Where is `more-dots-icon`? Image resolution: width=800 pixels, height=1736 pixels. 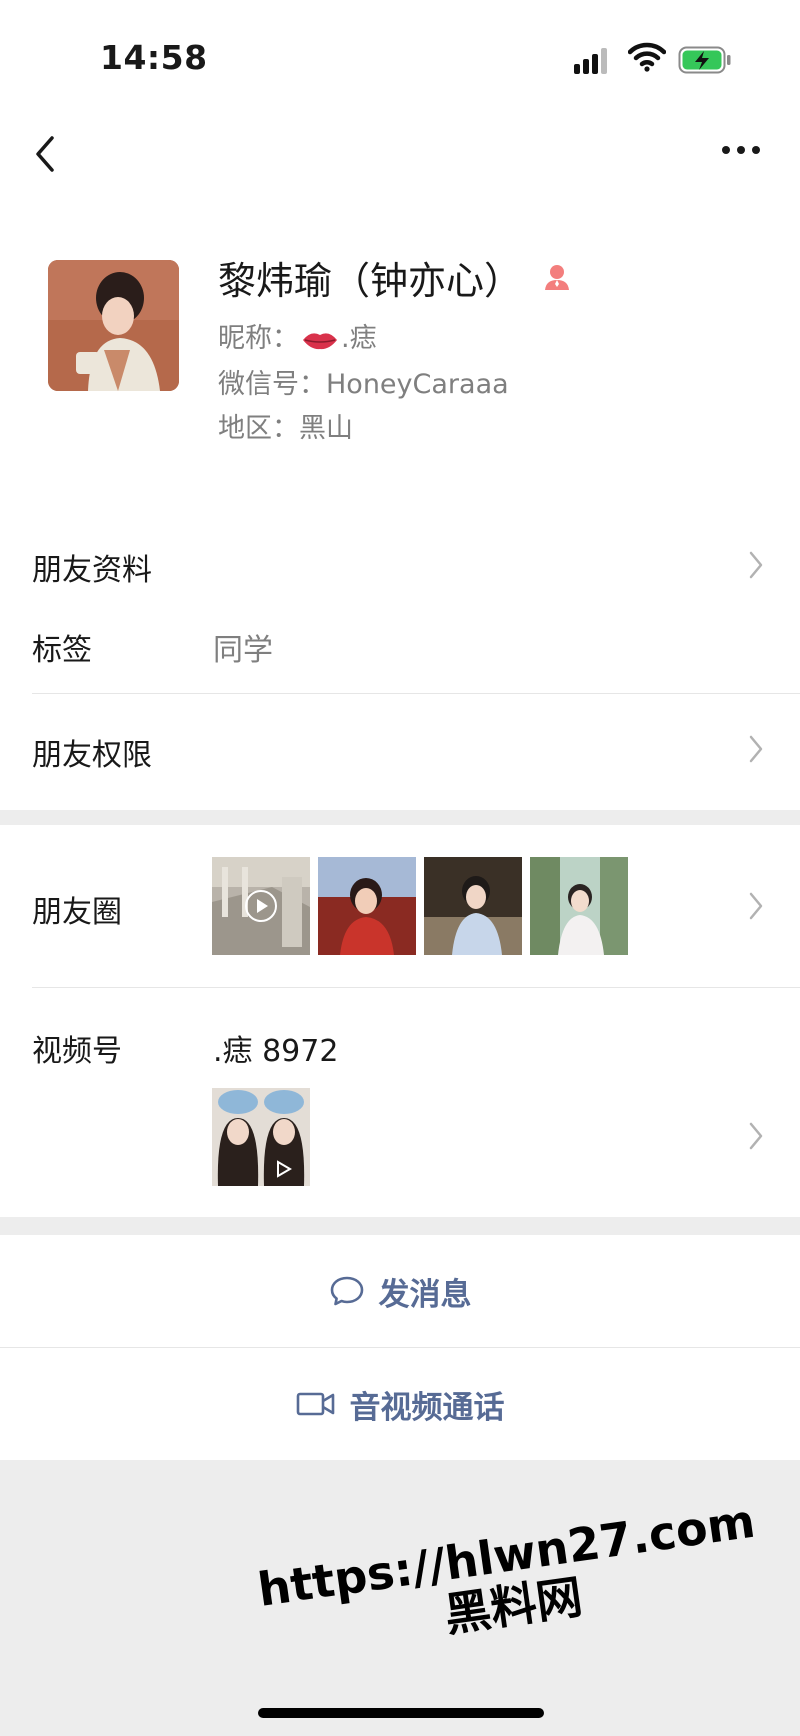
more-dots-icon is located at coordinates (742, 152).